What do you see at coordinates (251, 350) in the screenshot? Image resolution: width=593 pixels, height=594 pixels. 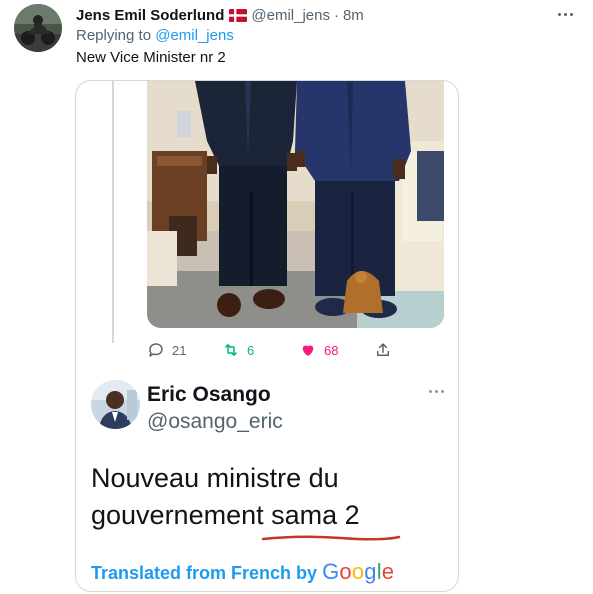 I see `retweet-count: 6` at bounding box center [251, 350].